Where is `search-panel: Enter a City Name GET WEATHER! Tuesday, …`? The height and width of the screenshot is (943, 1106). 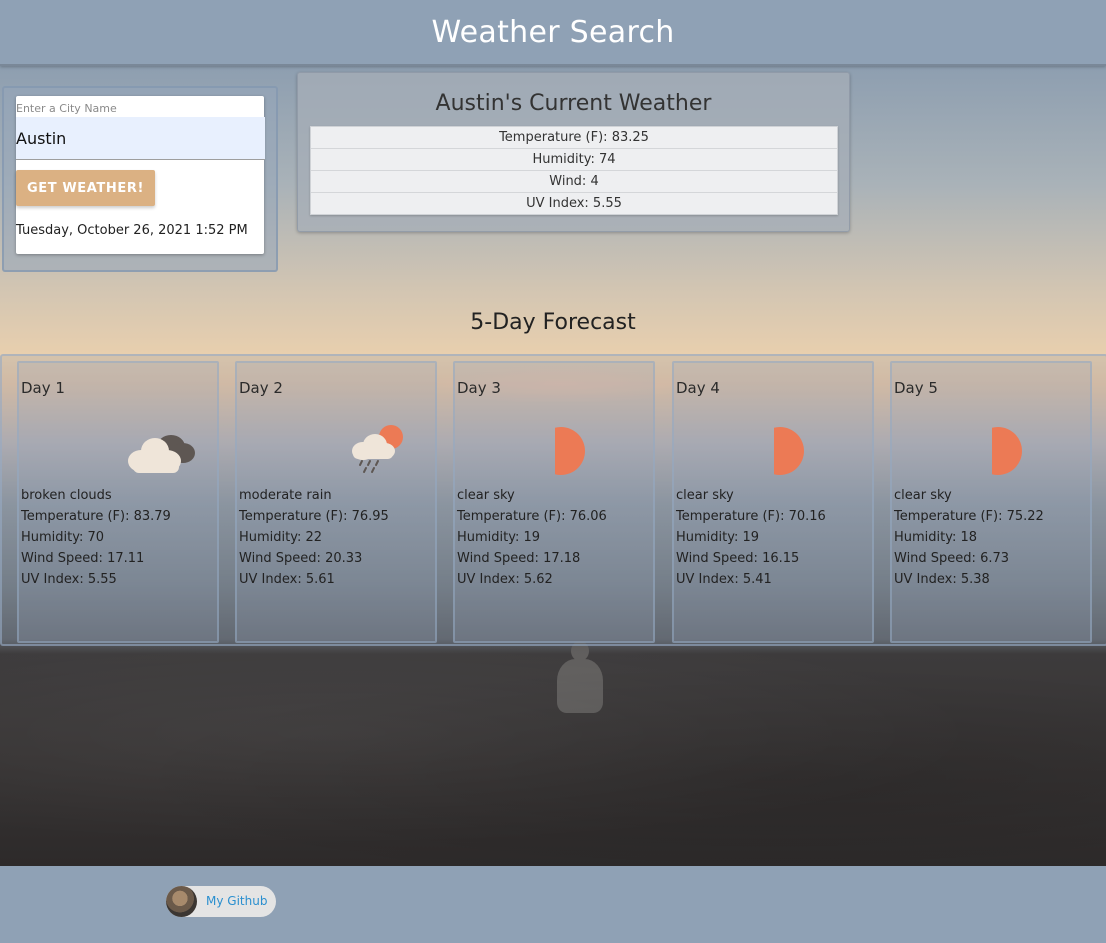
search-panel: Enter a City Name GET WEATHER! Tuesday, … is located at coordinates (140, 179).